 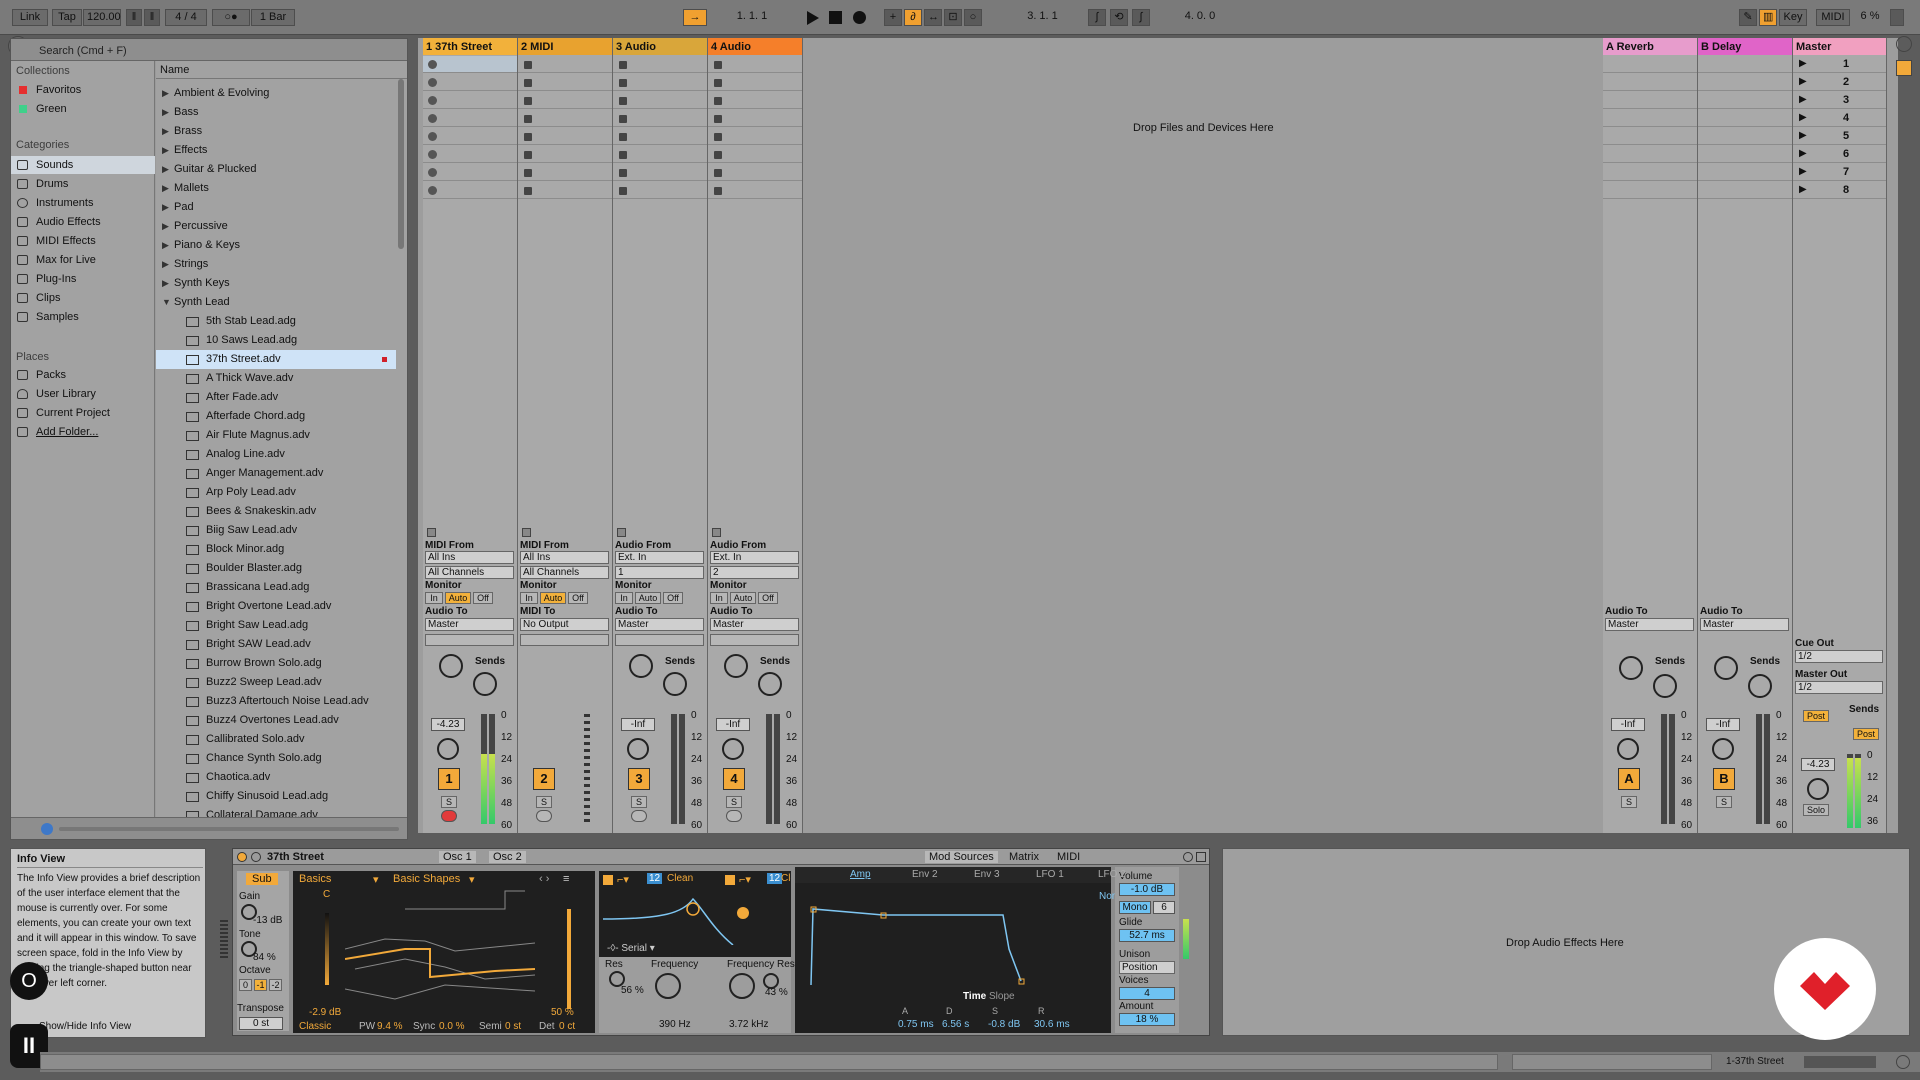 I want to click on browser-file: Anger Management.adv, so click(x=276, y=473).